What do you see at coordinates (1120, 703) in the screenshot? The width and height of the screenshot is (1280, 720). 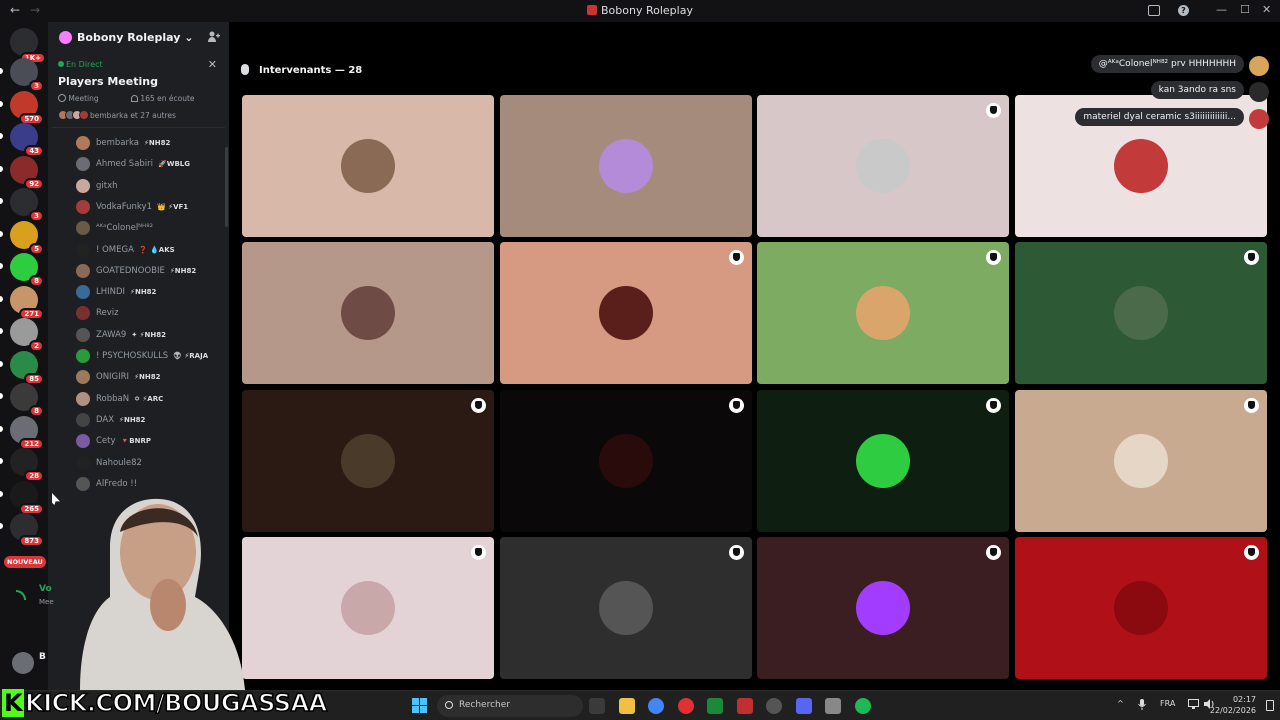 I see `tray-overflow-icon: ^` at bounding box center [1120, 703].